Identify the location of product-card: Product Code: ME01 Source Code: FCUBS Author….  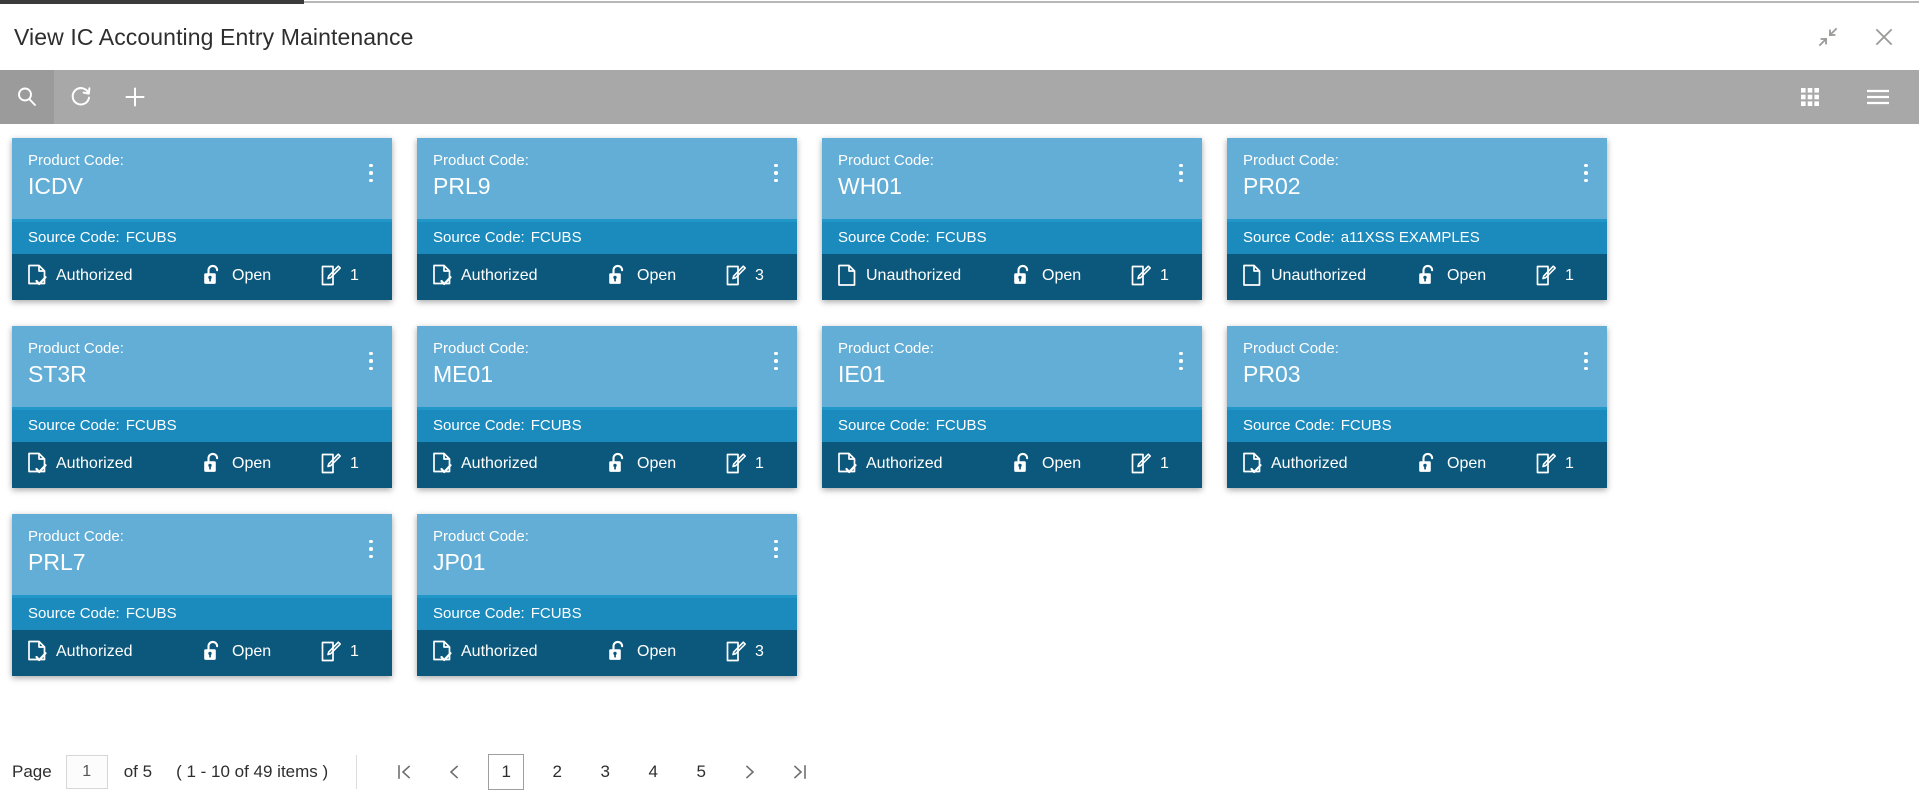
(607, 407).